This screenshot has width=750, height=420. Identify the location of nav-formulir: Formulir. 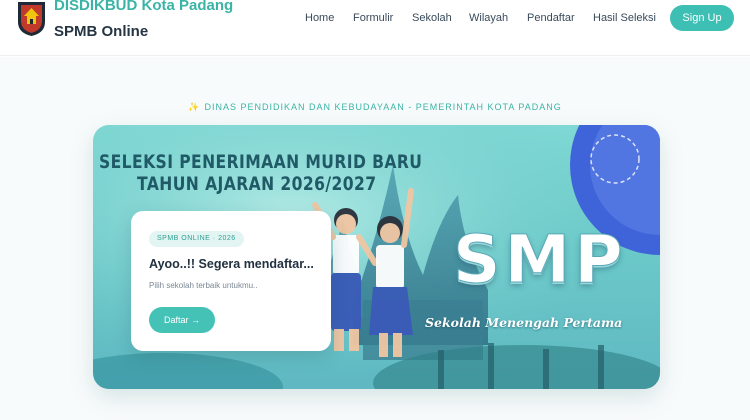
(373, 18).